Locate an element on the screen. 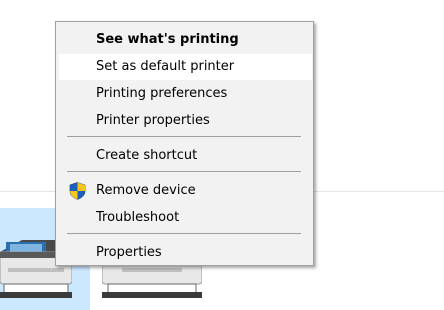 This screenshot has width=444, height=310. menu-item-printing-preferences: Printing preferences is located at coordinates (185, 94).